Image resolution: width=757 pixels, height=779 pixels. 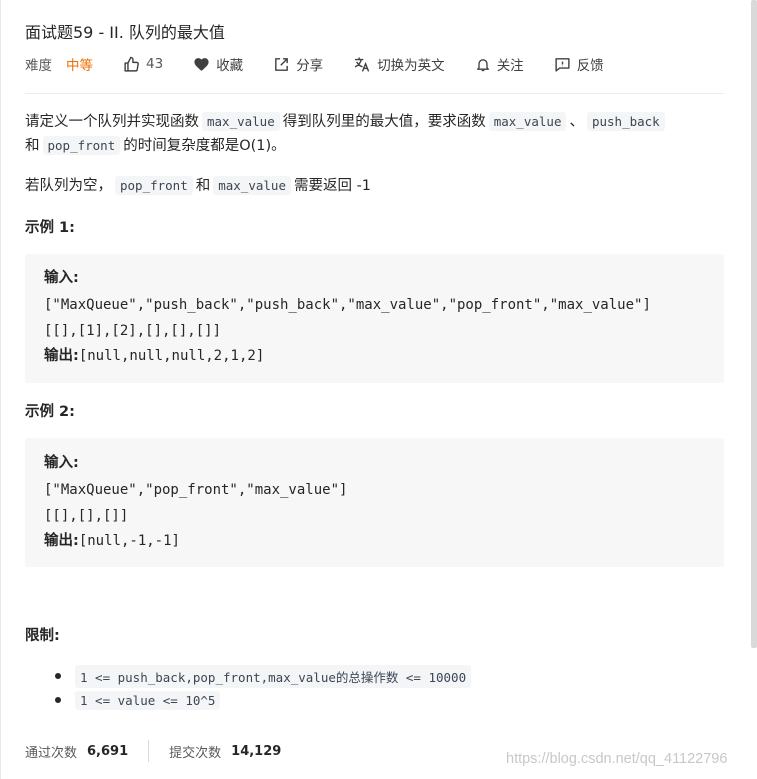 What do you see at coordinates (131, 64) in the screenshot?
I see `thumbs-up-icon` at bounding box center [131, 64].